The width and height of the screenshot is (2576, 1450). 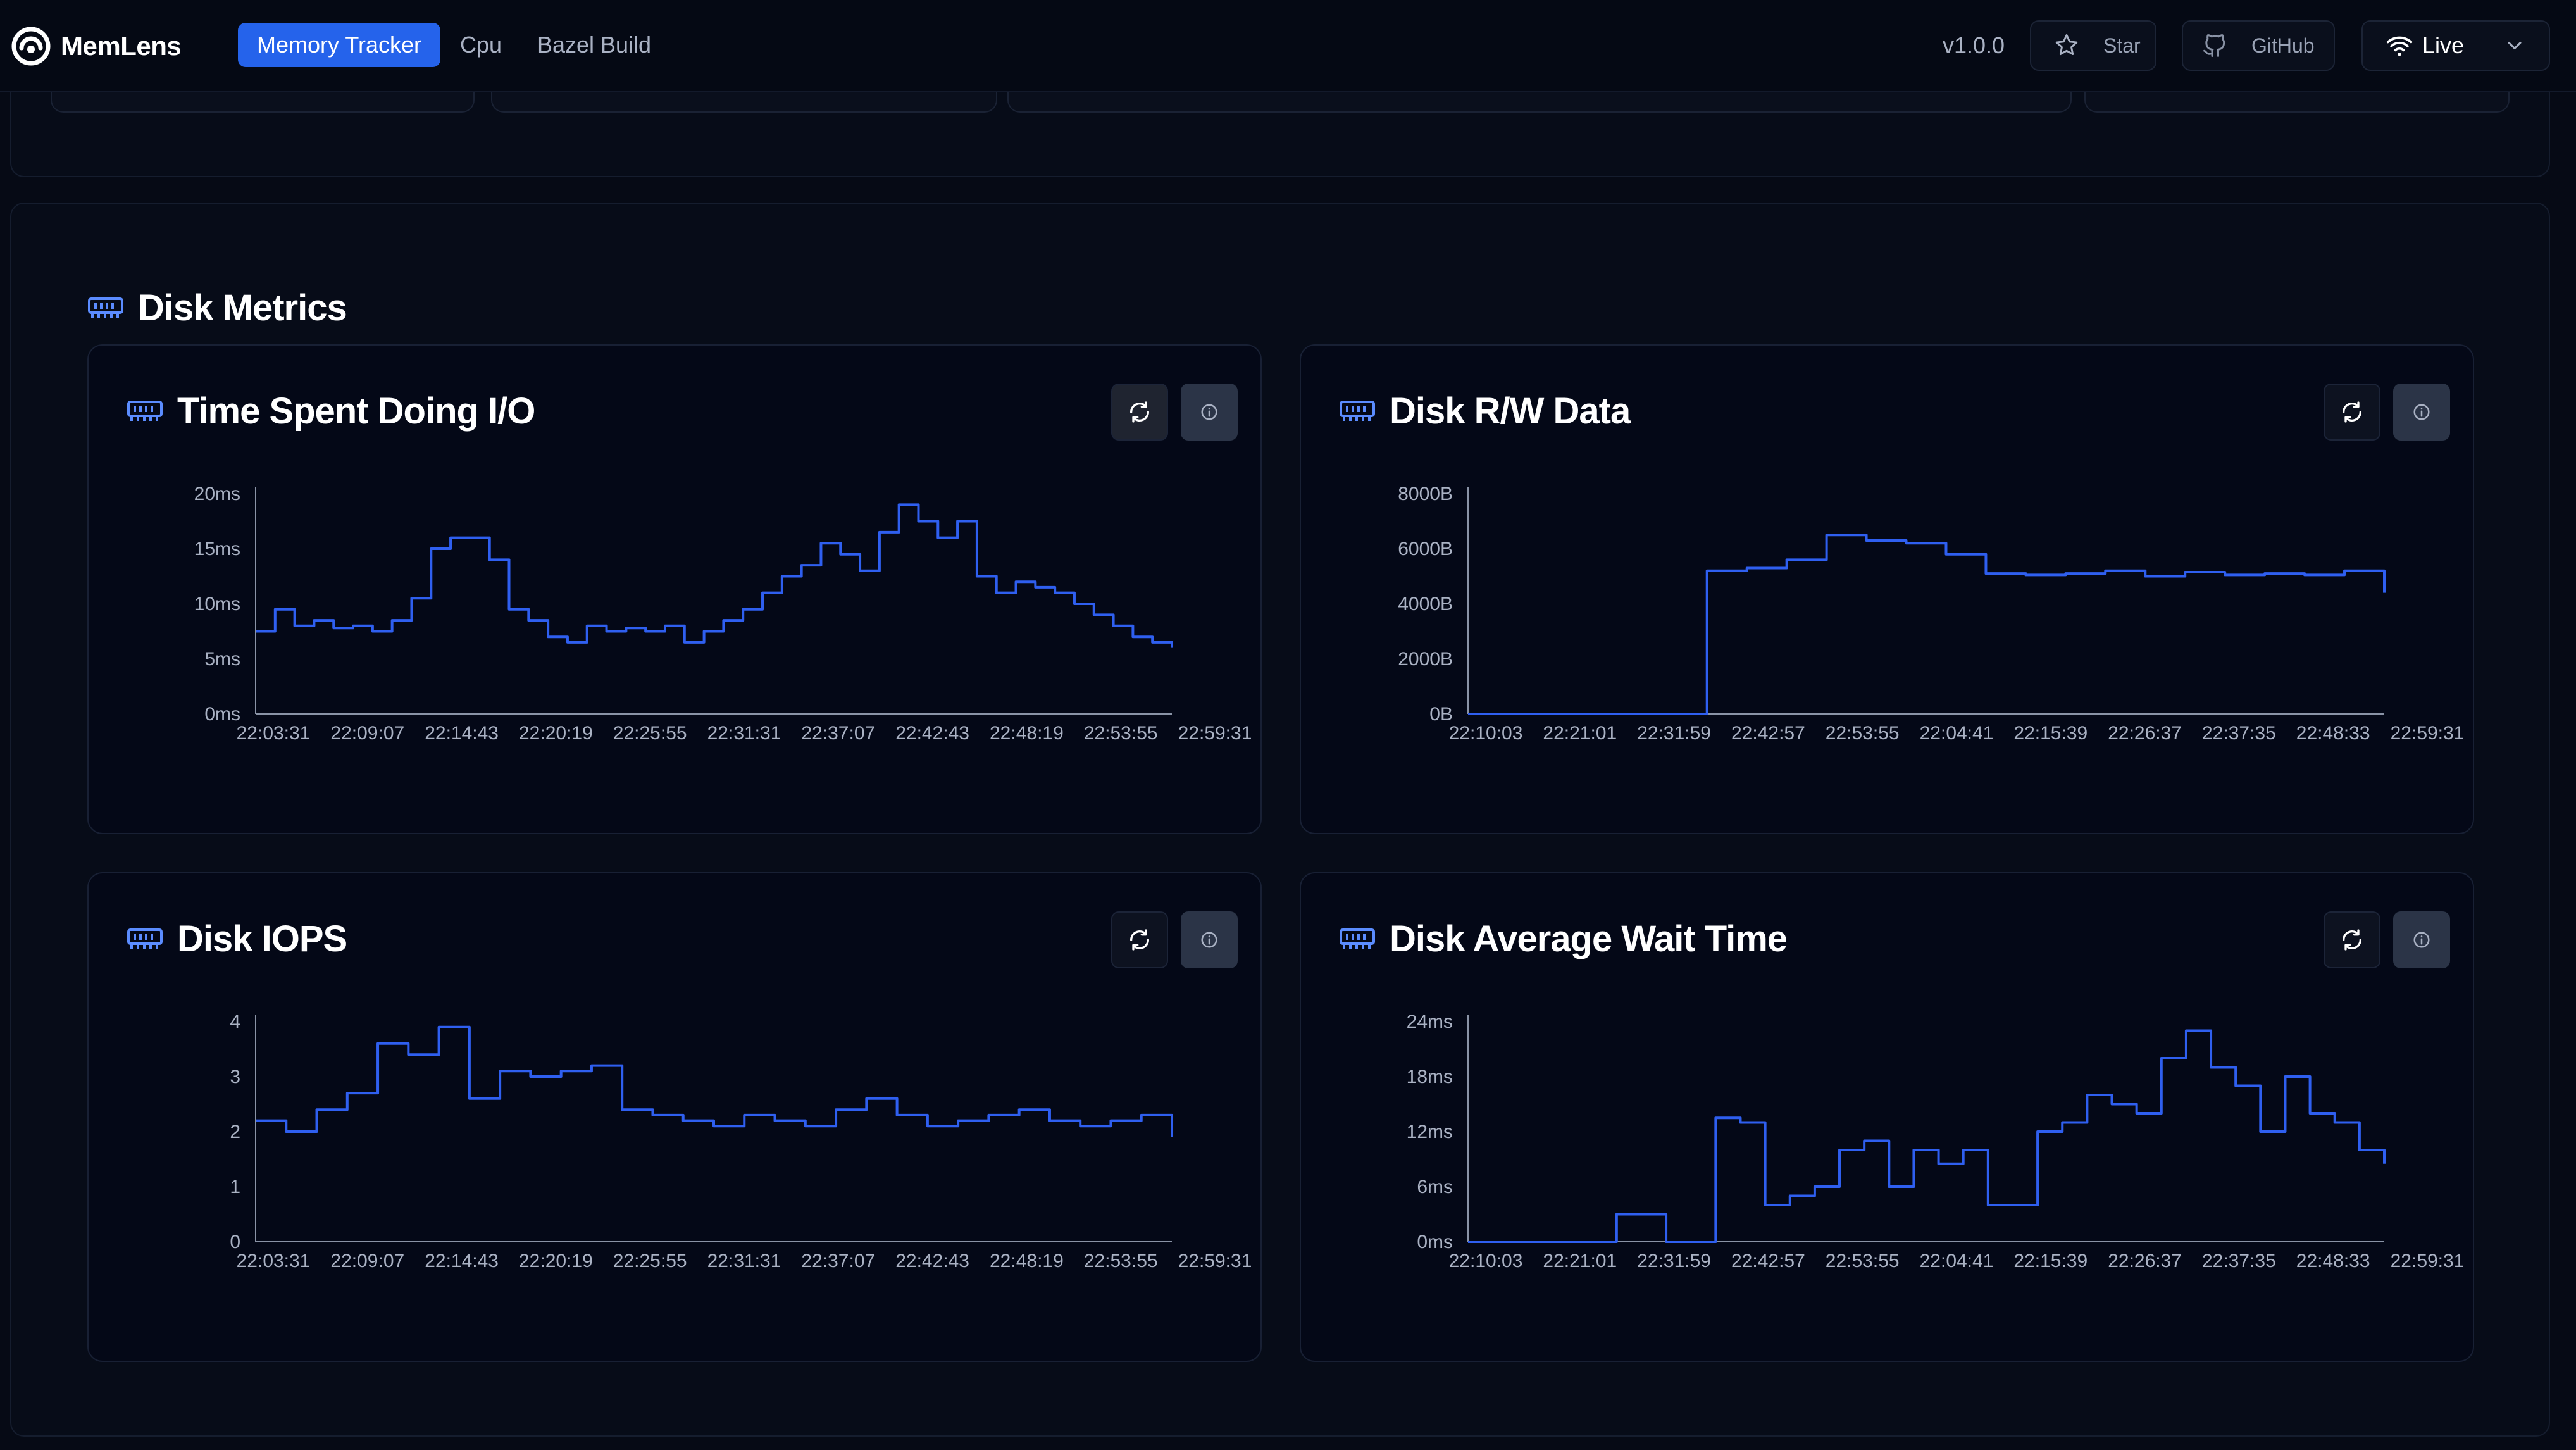 What do you see at coordinates (2093, 45) in the screenshot?
I see `star-button: Star` at bounding box center [2093, 45].